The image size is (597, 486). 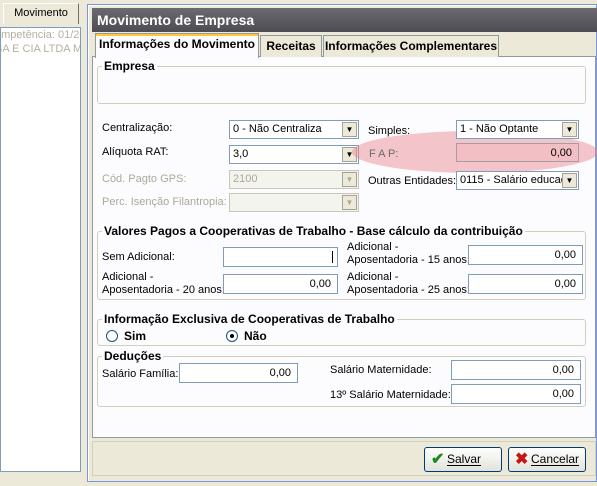 I want to click on cod-pagto-gps-value: 2100, so click(x=245, y=179).